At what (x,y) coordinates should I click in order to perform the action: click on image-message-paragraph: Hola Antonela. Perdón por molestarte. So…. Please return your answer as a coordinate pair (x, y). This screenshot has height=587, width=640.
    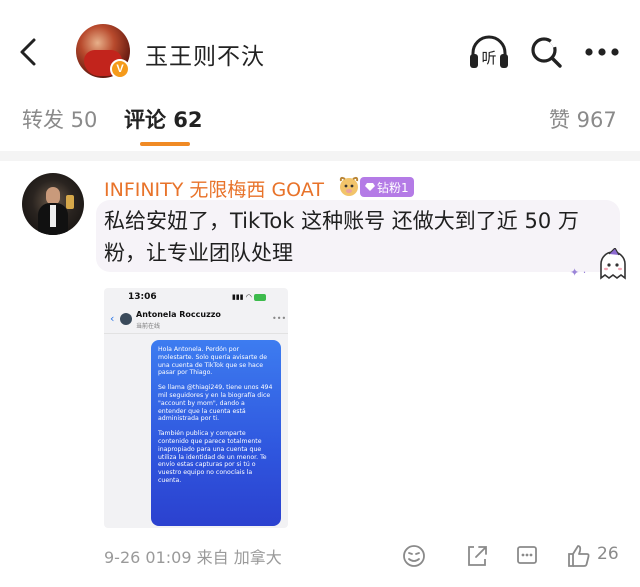
    Looking at the image, I should click on (213, 361).